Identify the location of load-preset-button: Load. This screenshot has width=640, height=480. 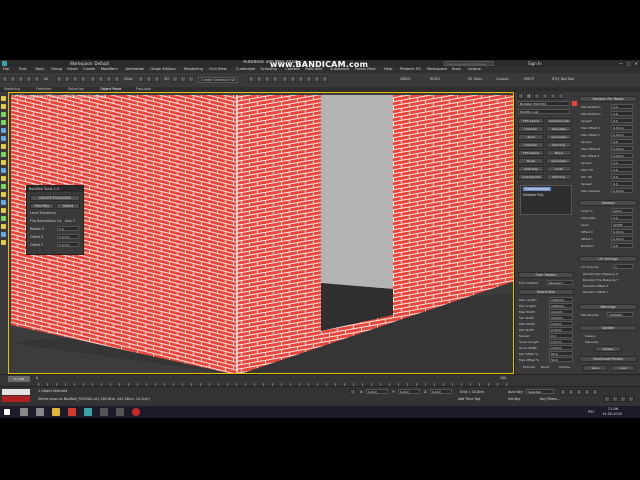
(623, 368).